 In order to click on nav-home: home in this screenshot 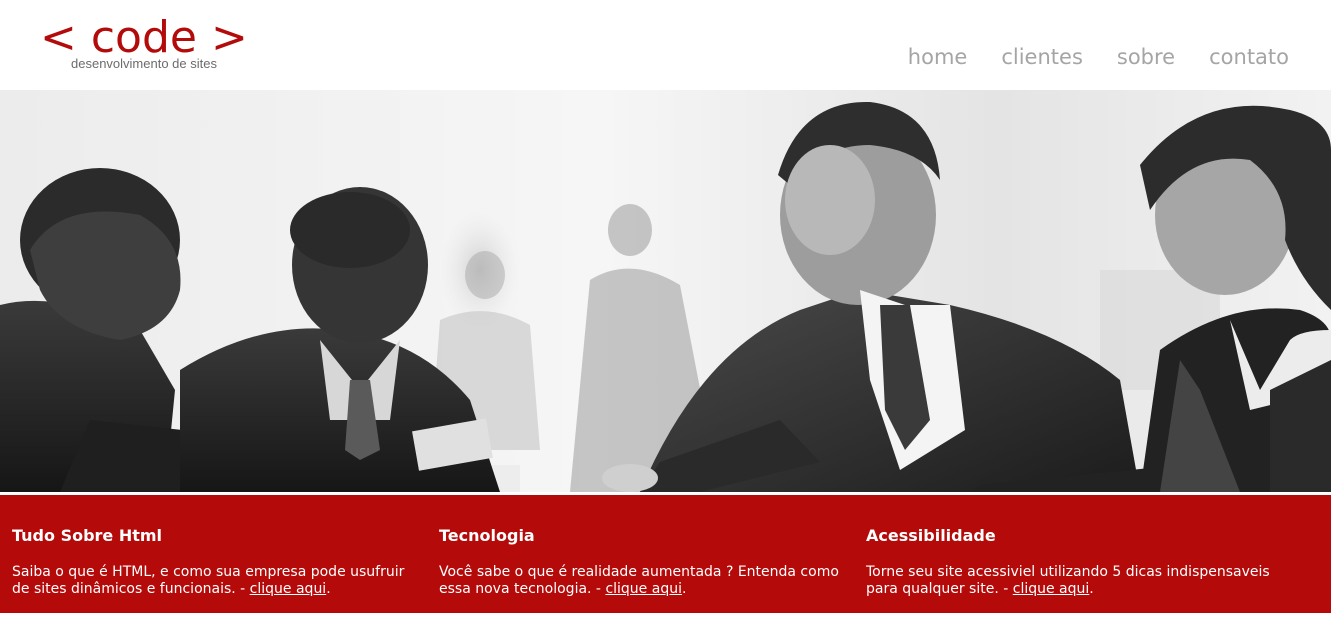, I will do `click(938, 57)`.